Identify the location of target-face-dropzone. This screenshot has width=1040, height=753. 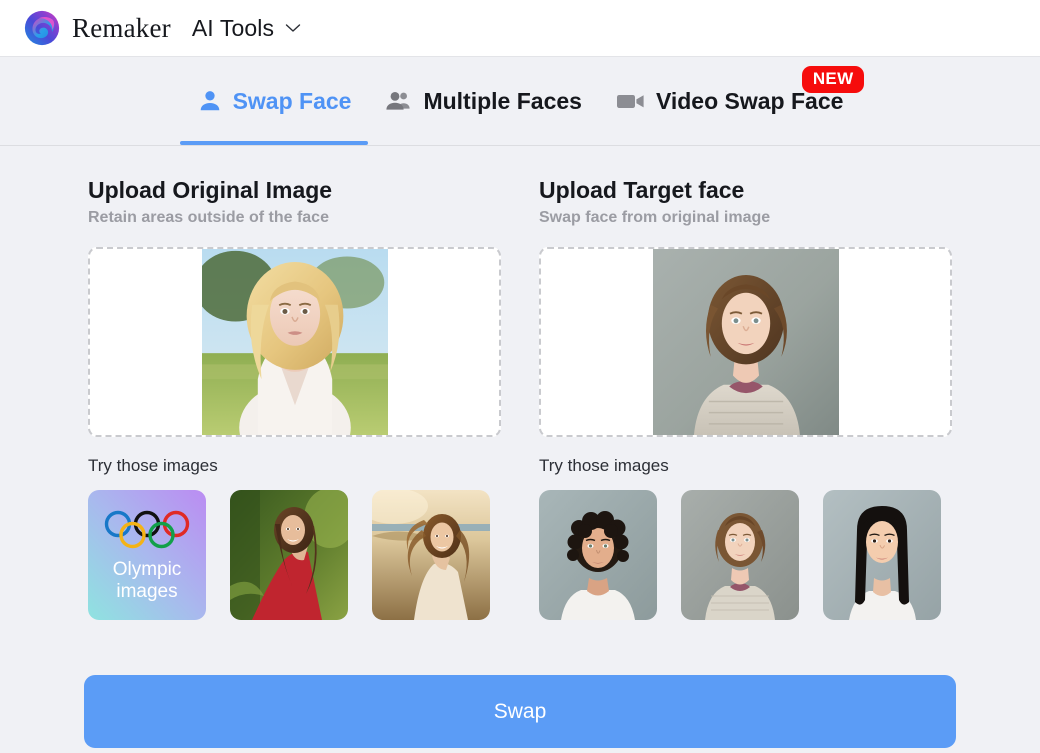
(745, 341).